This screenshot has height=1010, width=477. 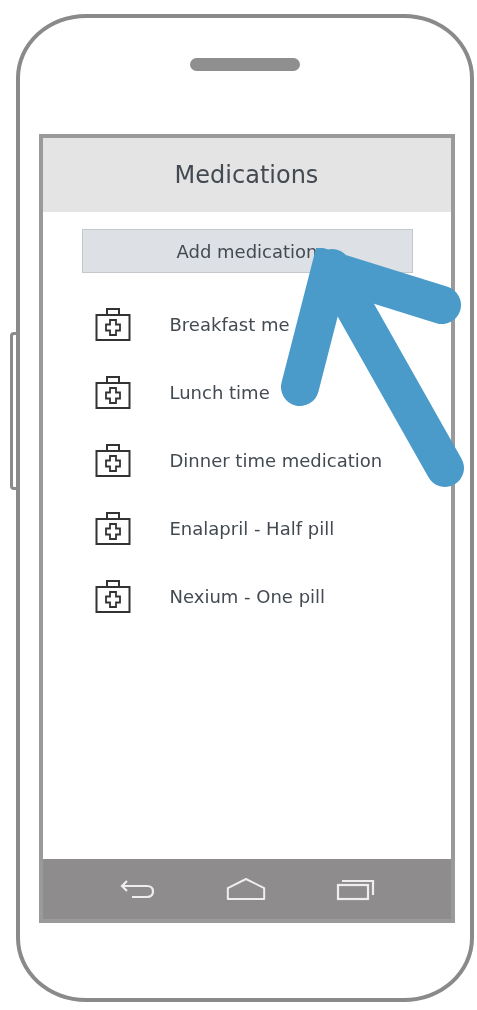 What do you see at coordinates (247, 251) in the screenshot?
I see `add-medication-button: Add medication` at bounding box center [247, 251].